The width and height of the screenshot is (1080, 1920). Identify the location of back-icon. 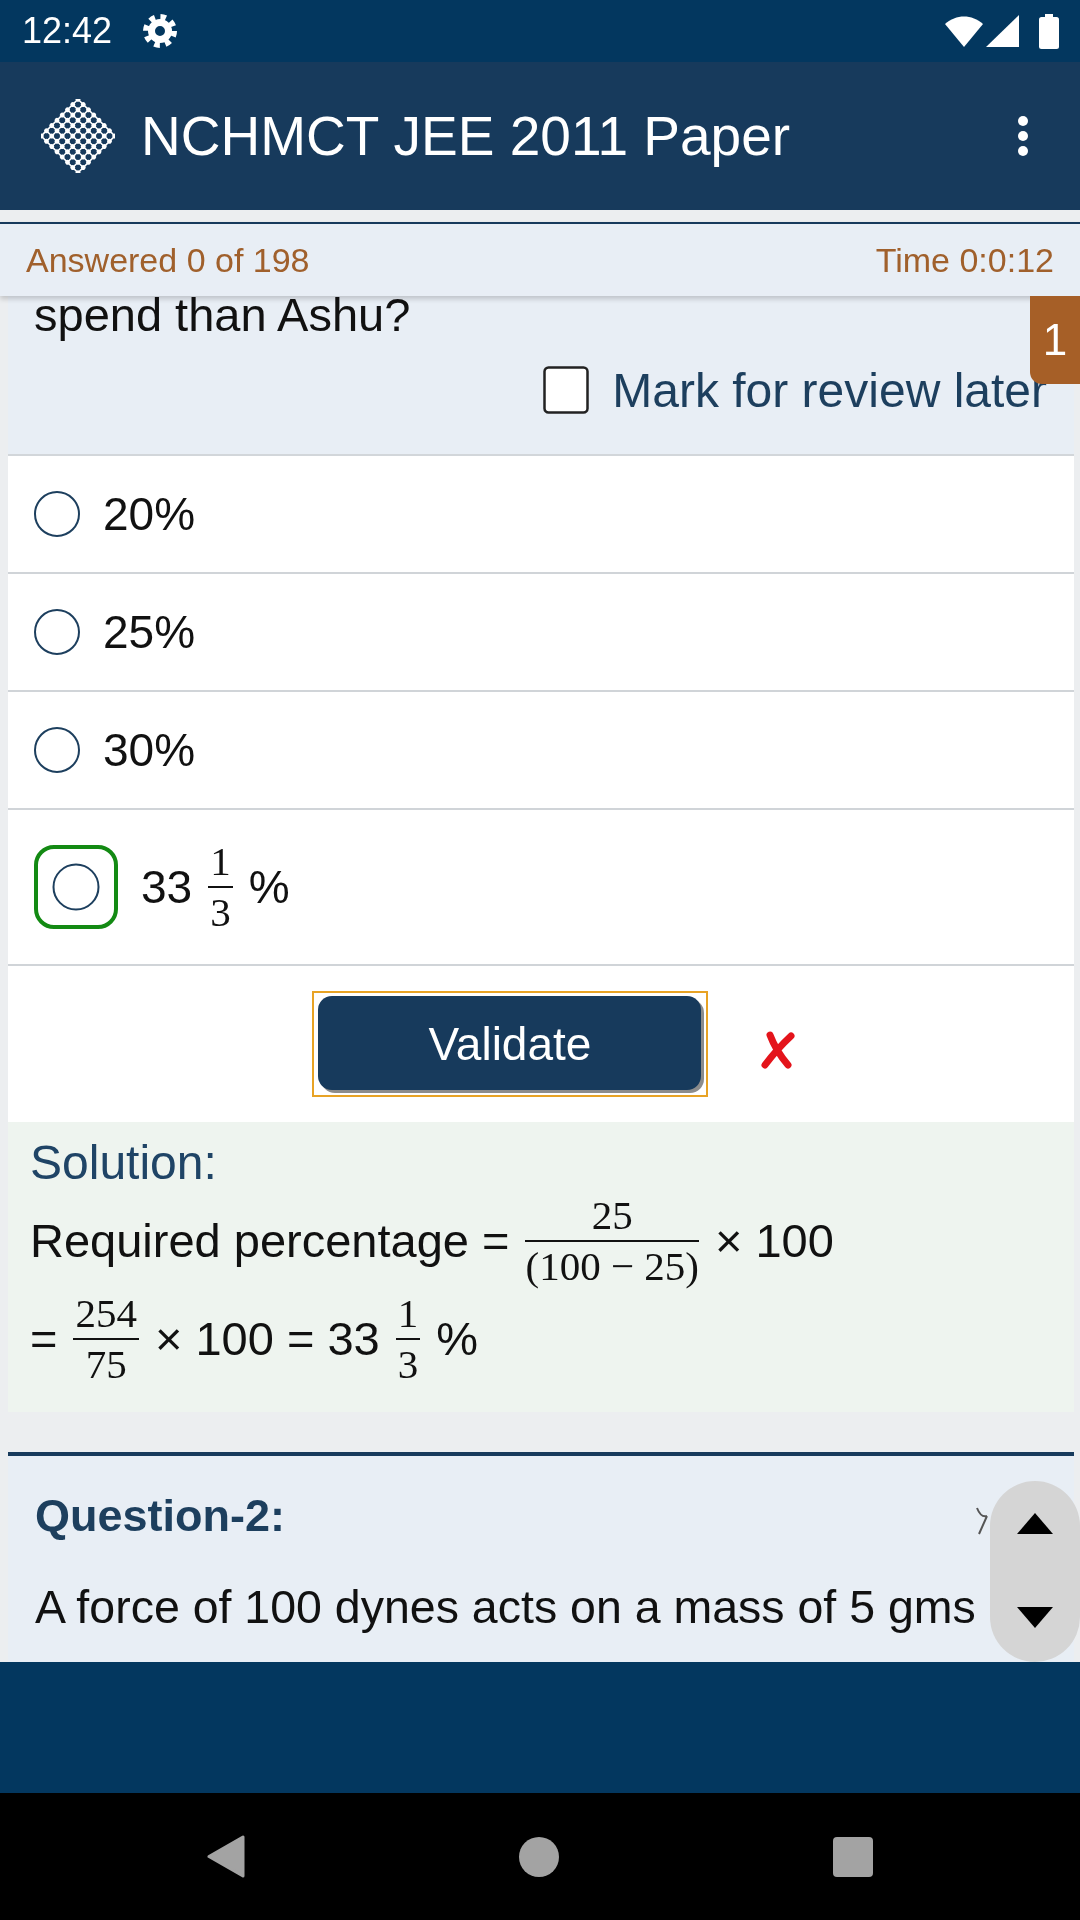
(226, 1856).